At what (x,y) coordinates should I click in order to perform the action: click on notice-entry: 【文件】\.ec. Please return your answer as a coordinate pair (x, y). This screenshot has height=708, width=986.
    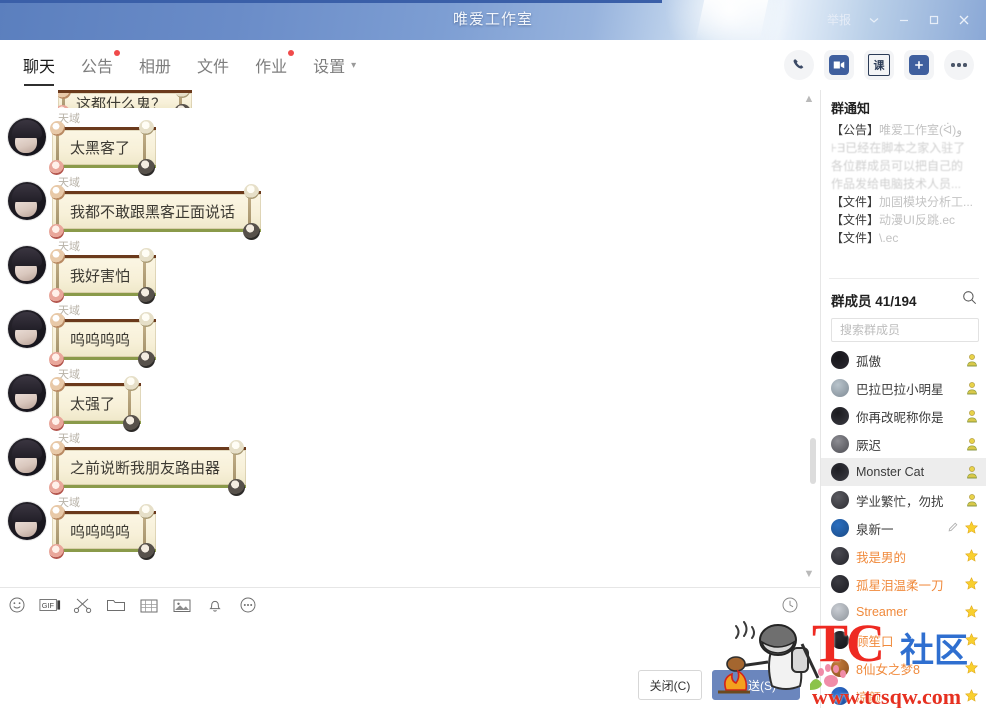
    Looking at the image, I should click on (904, 238).